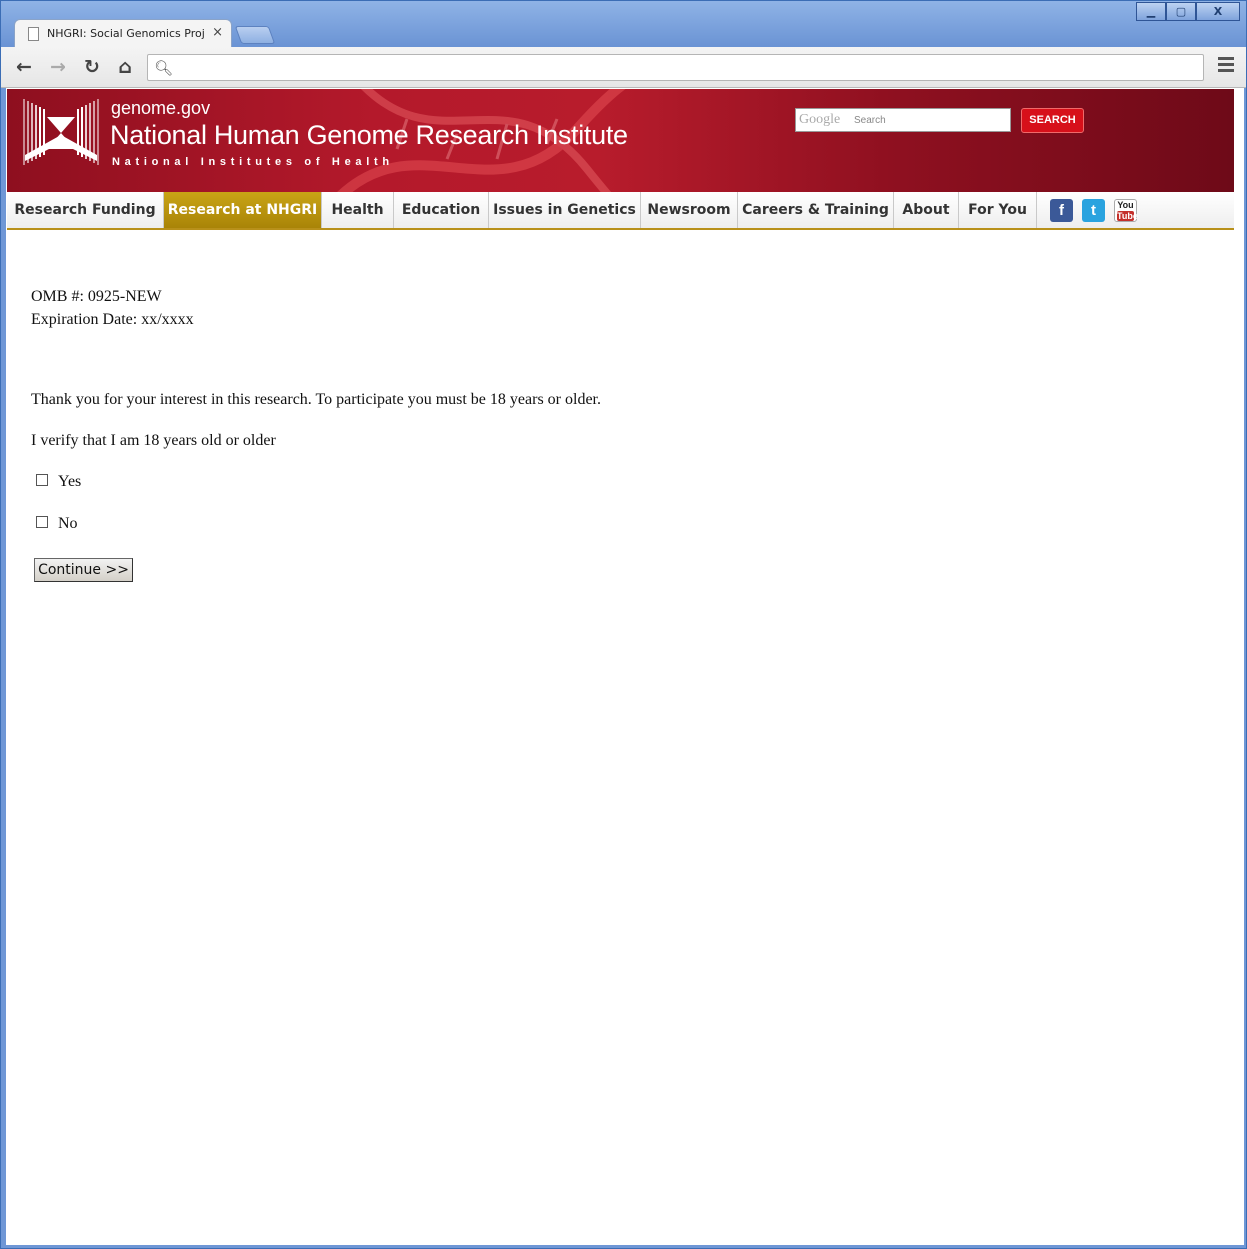 This screenshot has width=1247, height=1249. What do you see at coordinates (1181, 11) in the screenshot?
I see `maximize-button: ▢` at bounding box center [1181, 11].